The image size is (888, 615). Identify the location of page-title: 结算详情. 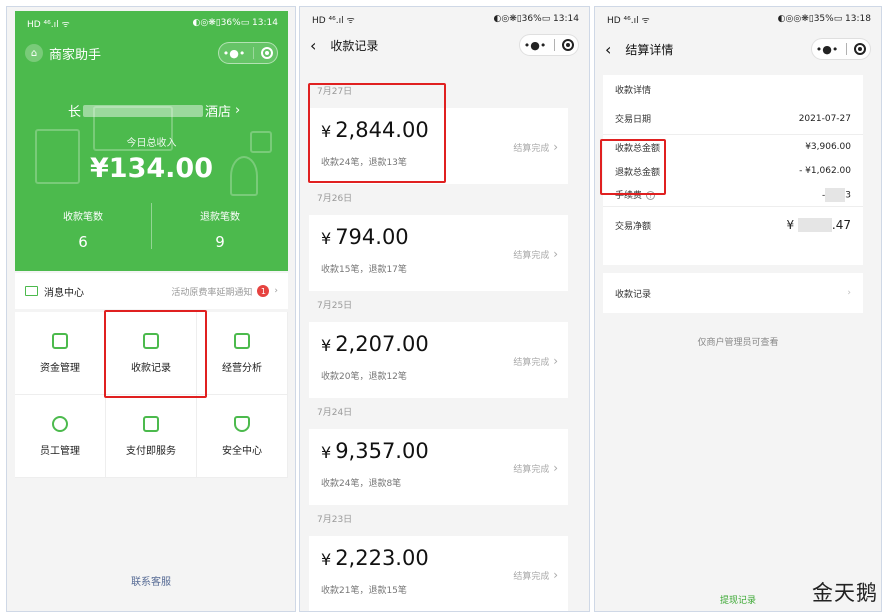
(649, 49).